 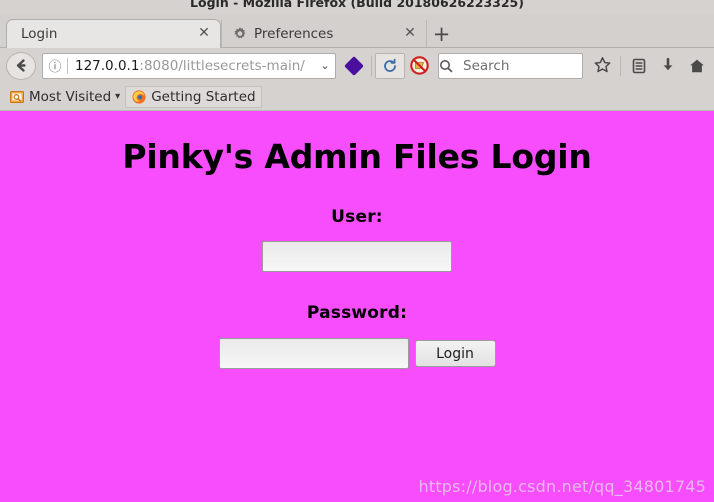 I want to click on url-text: 127.0.0.1:8080/littlesecrets-main/, so click(x=191, y=66).